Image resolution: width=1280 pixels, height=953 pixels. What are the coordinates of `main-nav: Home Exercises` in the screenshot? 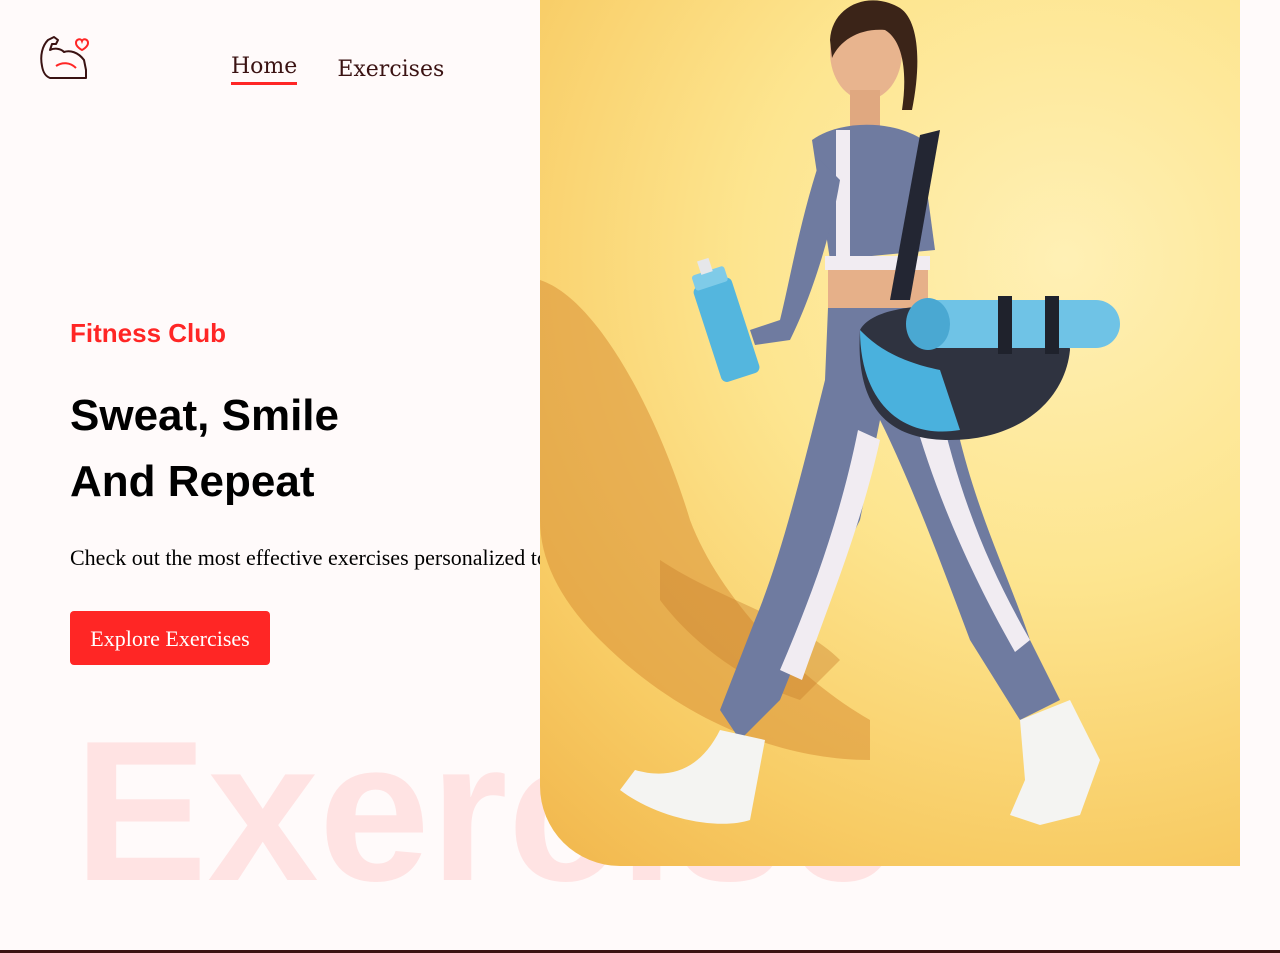 It's located at (337, 68).